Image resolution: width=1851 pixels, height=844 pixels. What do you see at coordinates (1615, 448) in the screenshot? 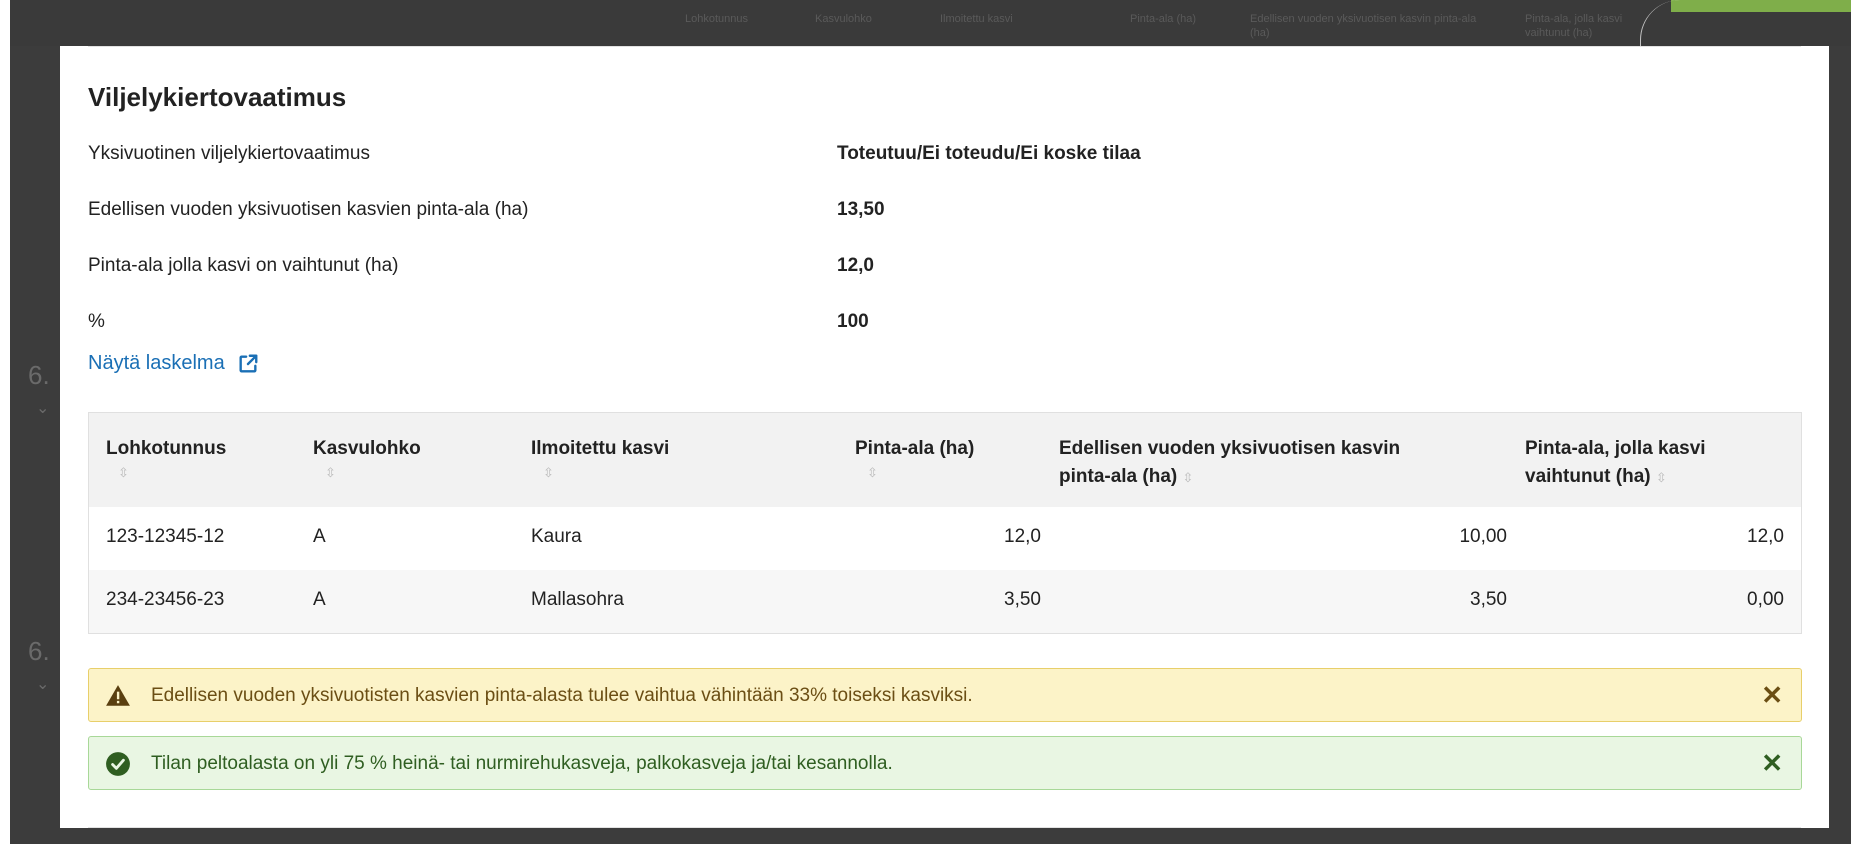
I see `column-header-label: Pinta-ala, jolla kasvi` at bounding box center [1615, 448].